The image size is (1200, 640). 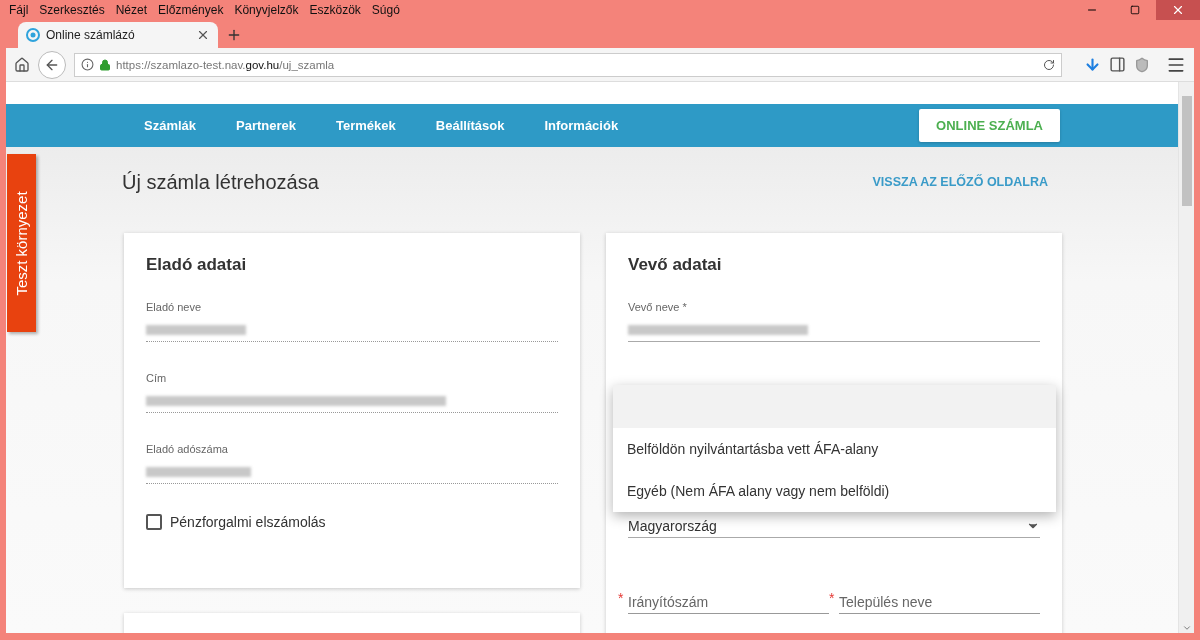 I want to click on menu-item: Szerkesztés, so click(x=72, y=10).